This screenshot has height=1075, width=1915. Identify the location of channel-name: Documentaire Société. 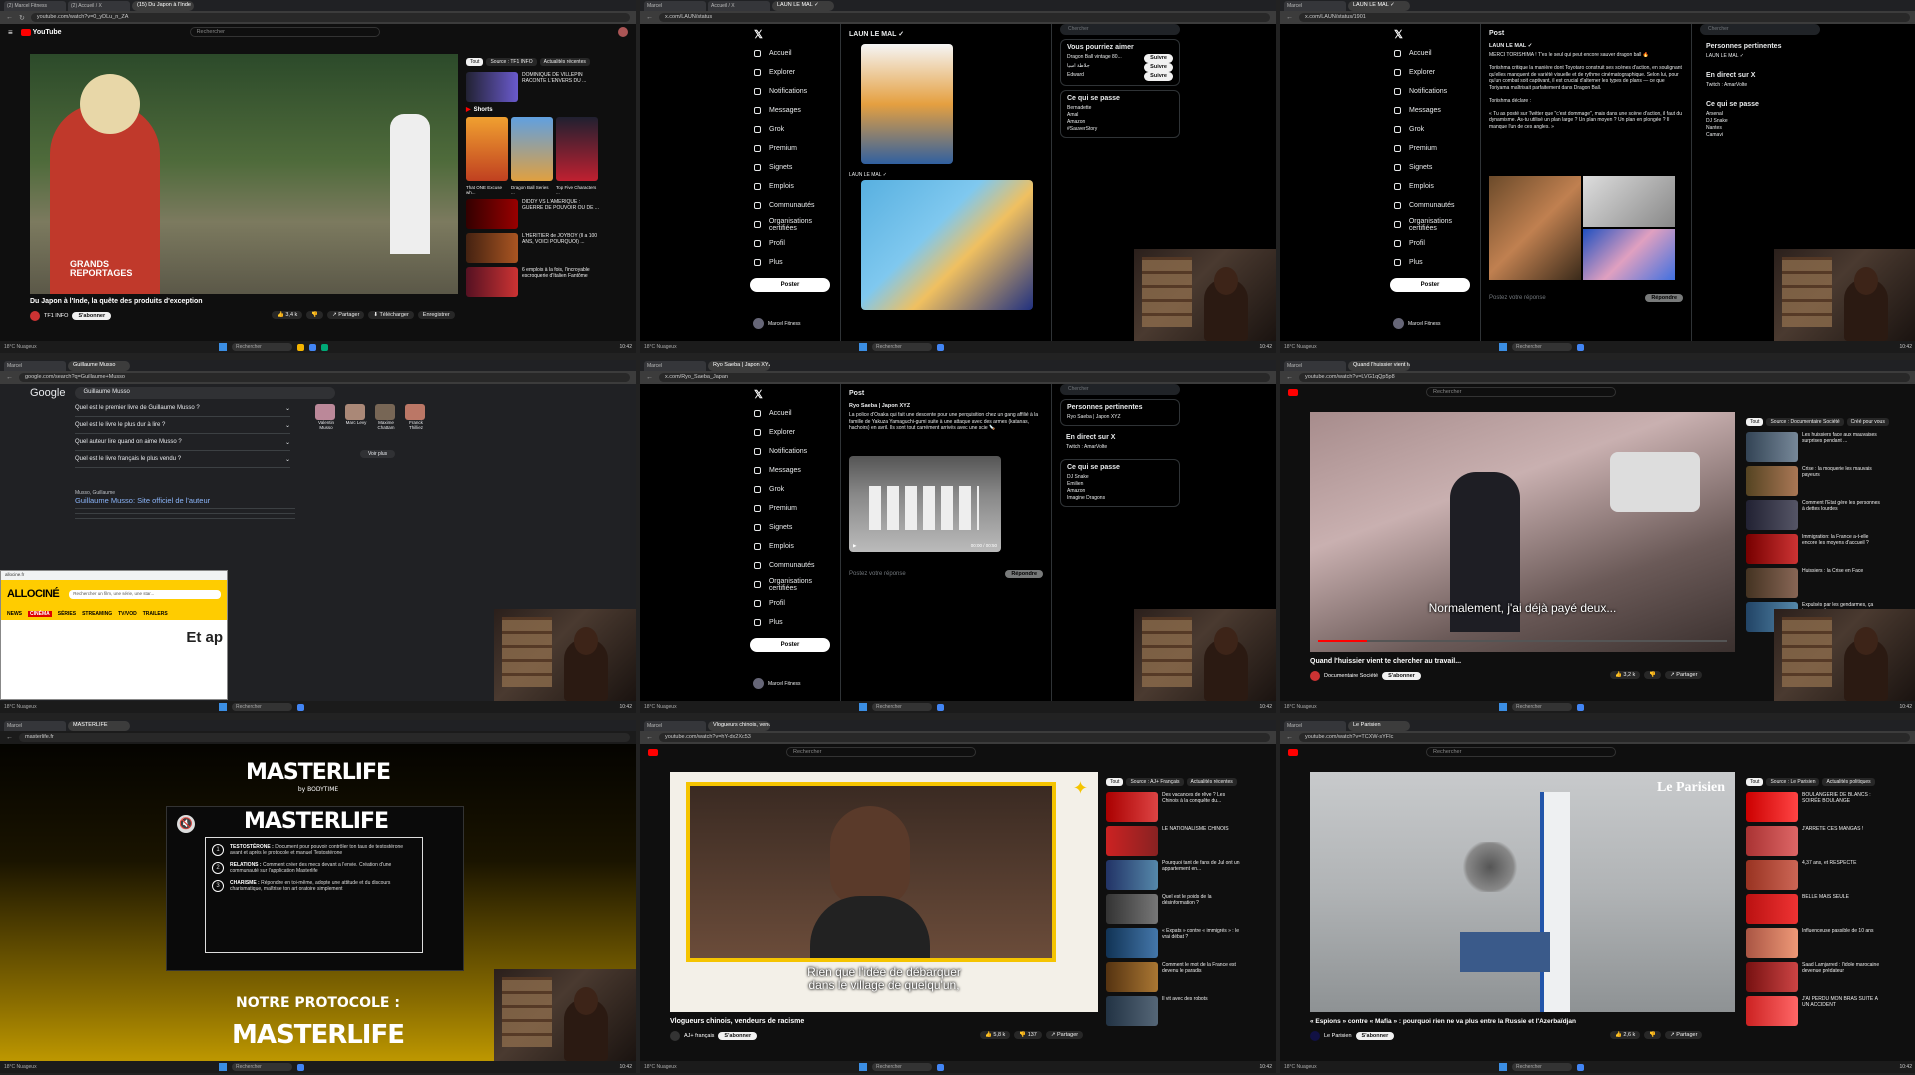
(1351, 676).